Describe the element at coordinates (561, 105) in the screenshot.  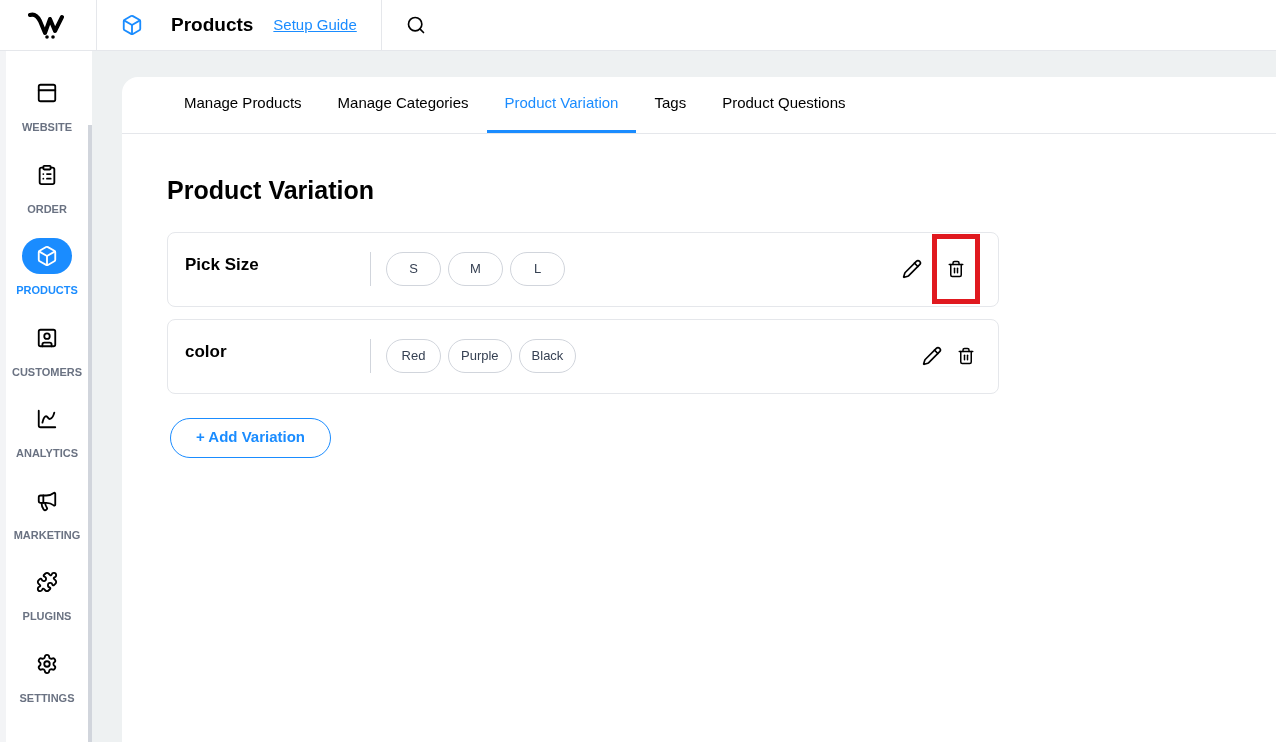
I see `tab: Product Variation` at that location.